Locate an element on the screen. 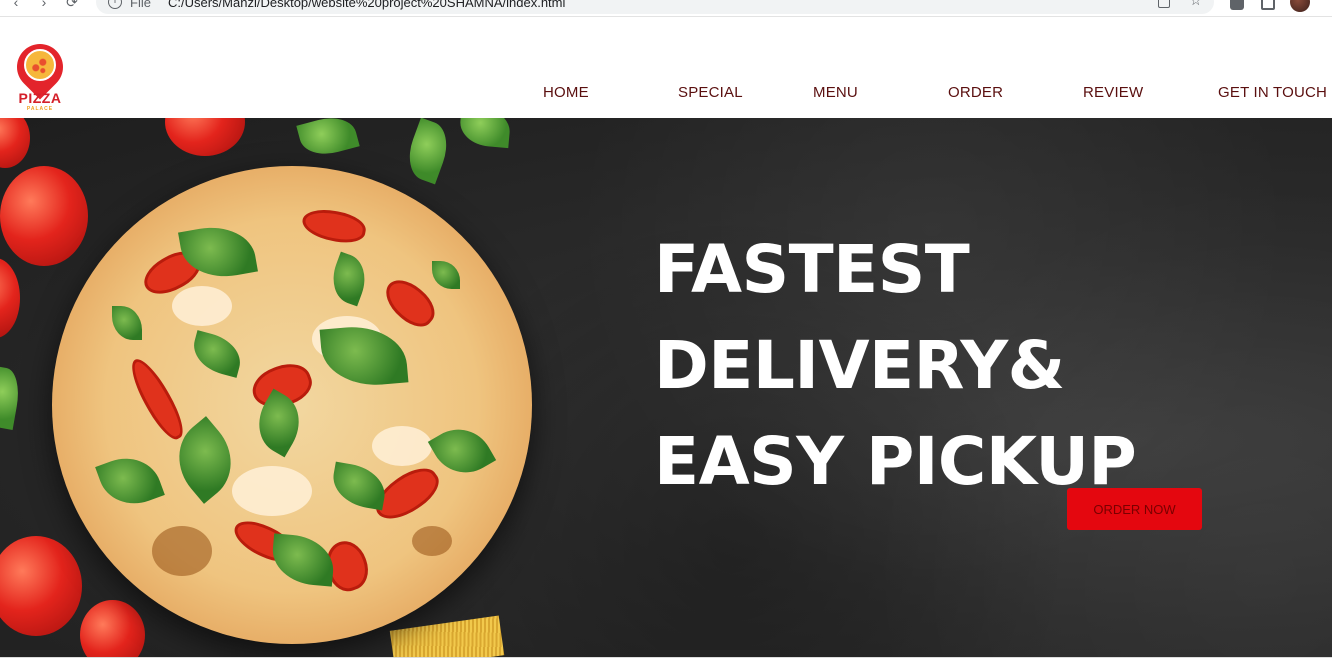  pizza-logo: PIZZA PALACE is located at coordinates (40, 75).